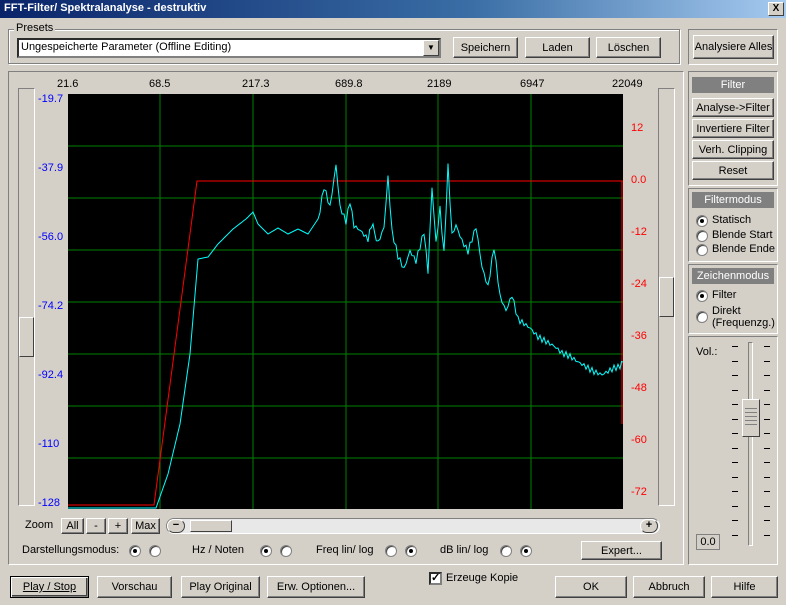 This screenshot has width=786, height=605. Describe the element at coordinates (733, 47) in the screenshot. I see `analyze-all-button: Analysiere Alles` at that location.